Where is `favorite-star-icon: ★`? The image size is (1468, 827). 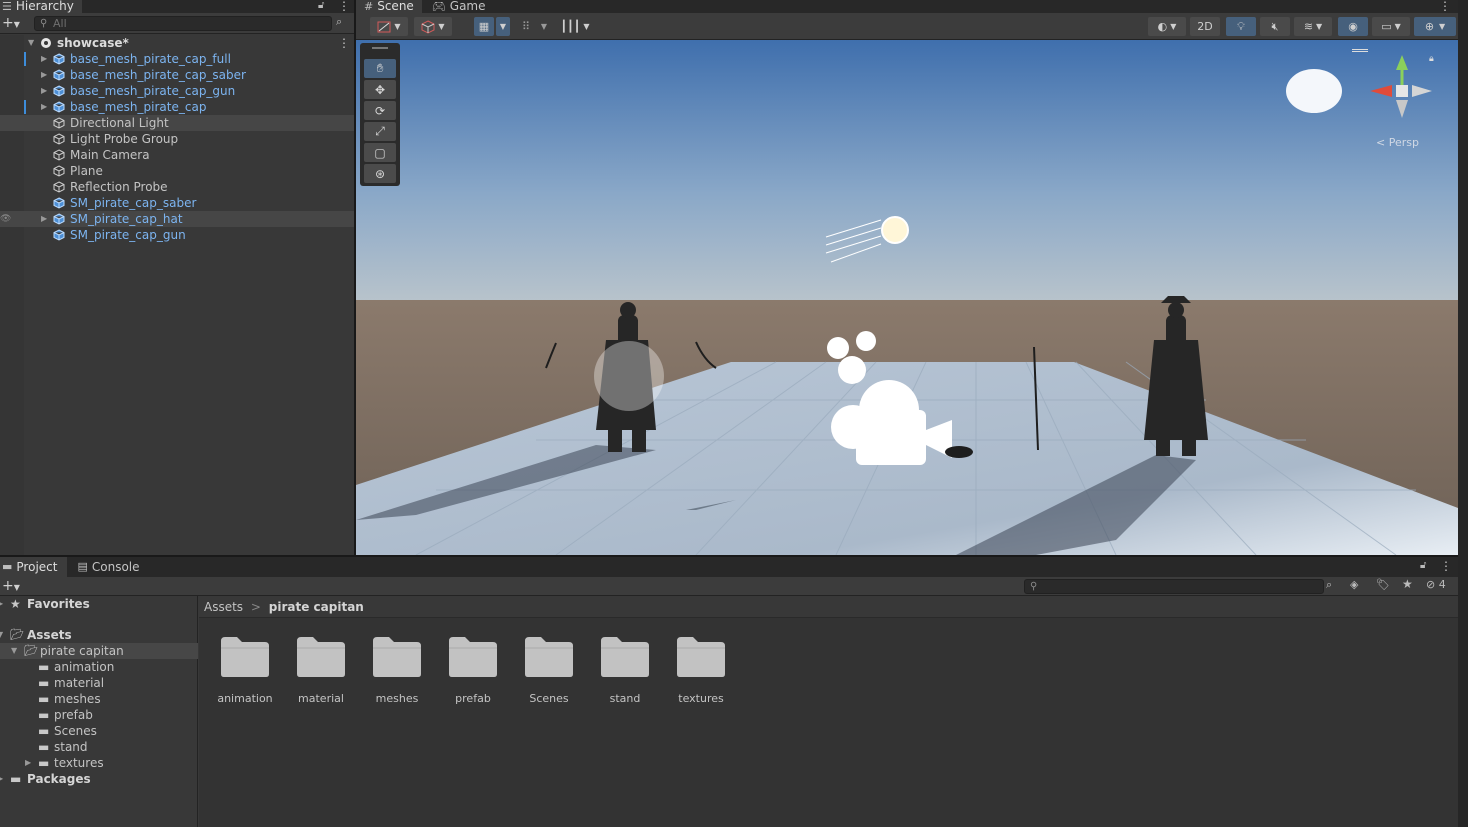
favorite-star-icon: ★ is located at coordinates (1407, 584).